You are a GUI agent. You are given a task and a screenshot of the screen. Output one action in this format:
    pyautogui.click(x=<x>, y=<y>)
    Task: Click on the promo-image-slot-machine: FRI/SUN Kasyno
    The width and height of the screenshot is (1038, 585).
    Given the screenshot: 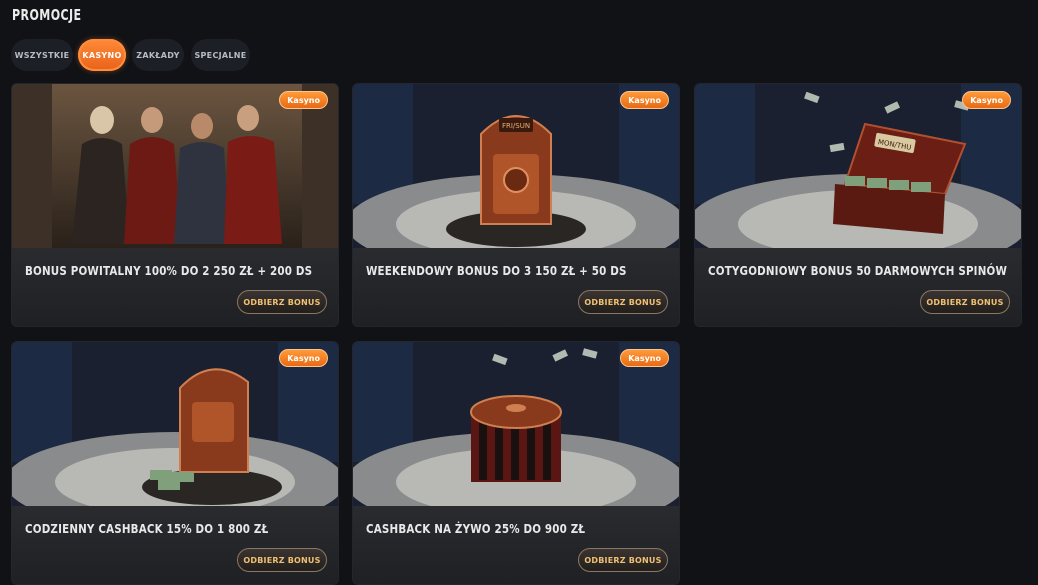 What is the action you would take?
    pyautogui.click(x=516, y=166)
    